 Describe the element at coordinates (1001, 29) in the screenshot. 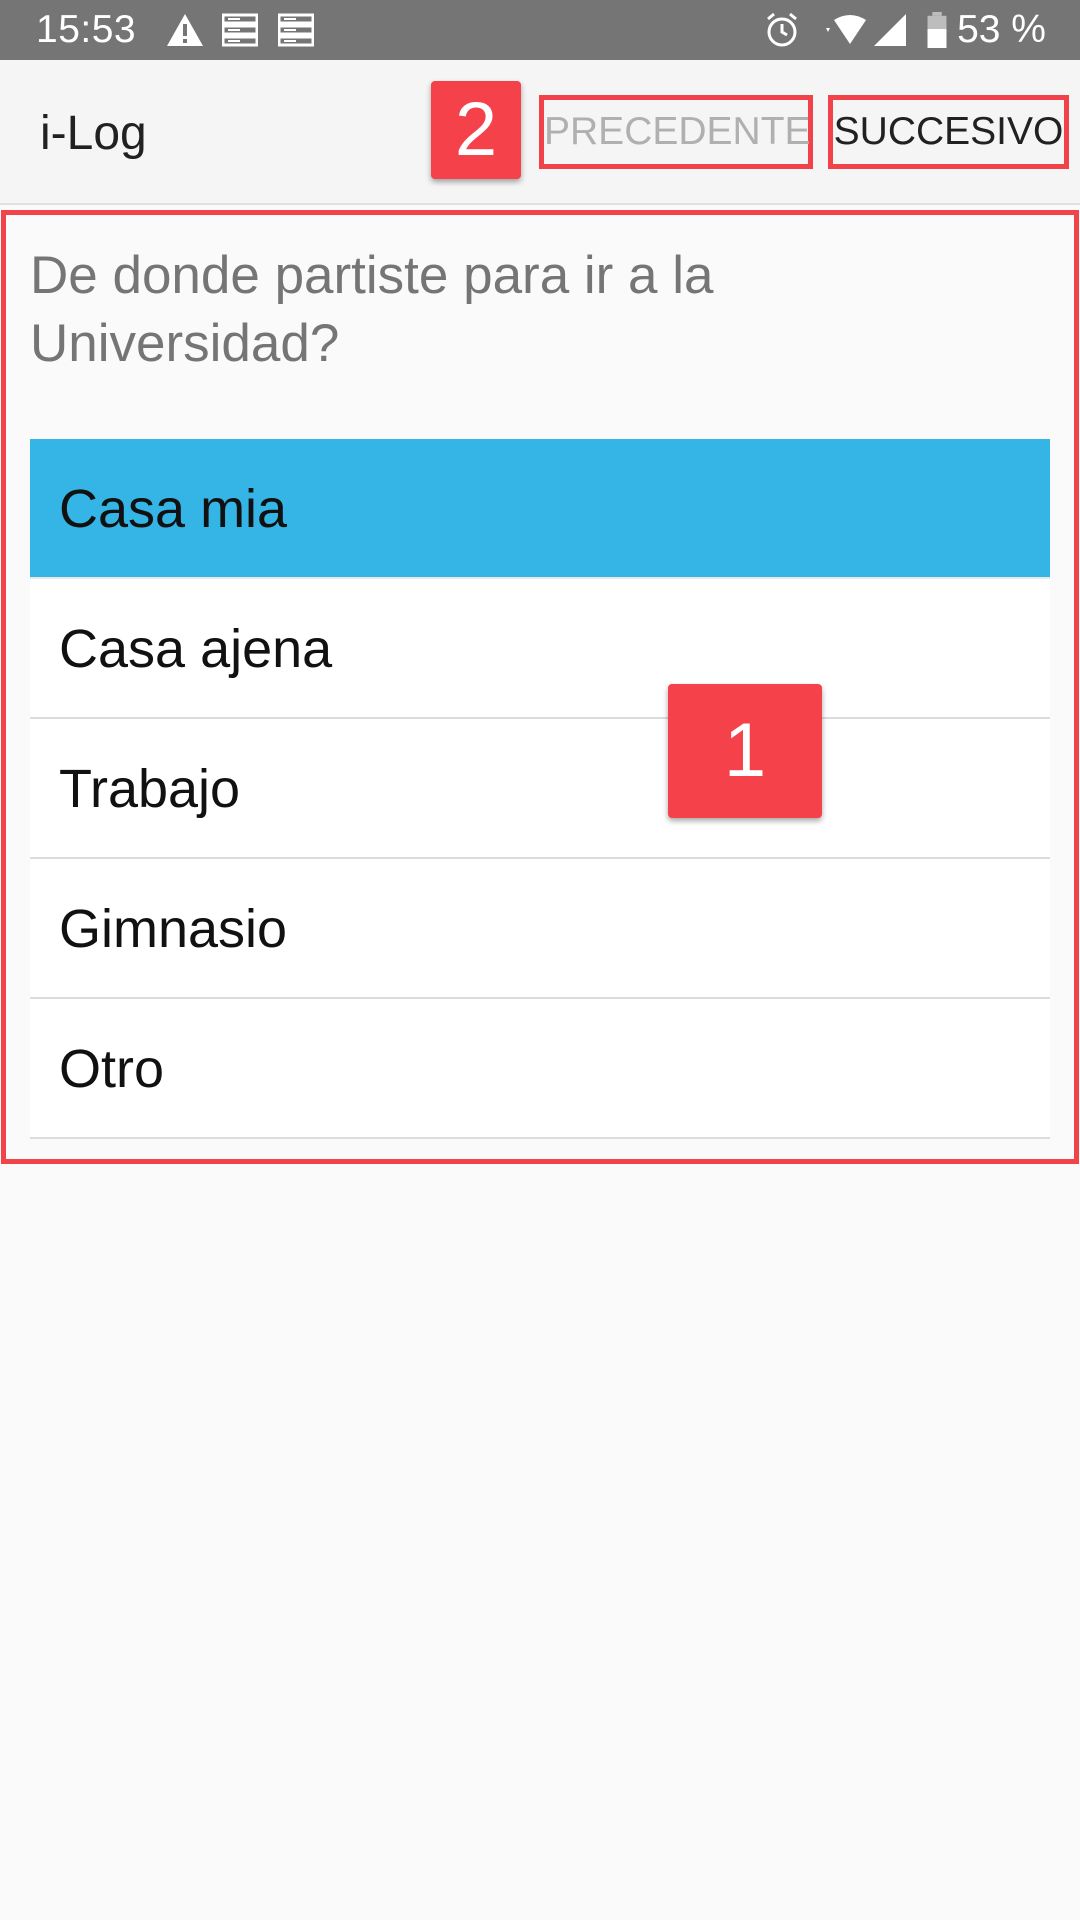

I see `battery-percent: 53 %` at that location.